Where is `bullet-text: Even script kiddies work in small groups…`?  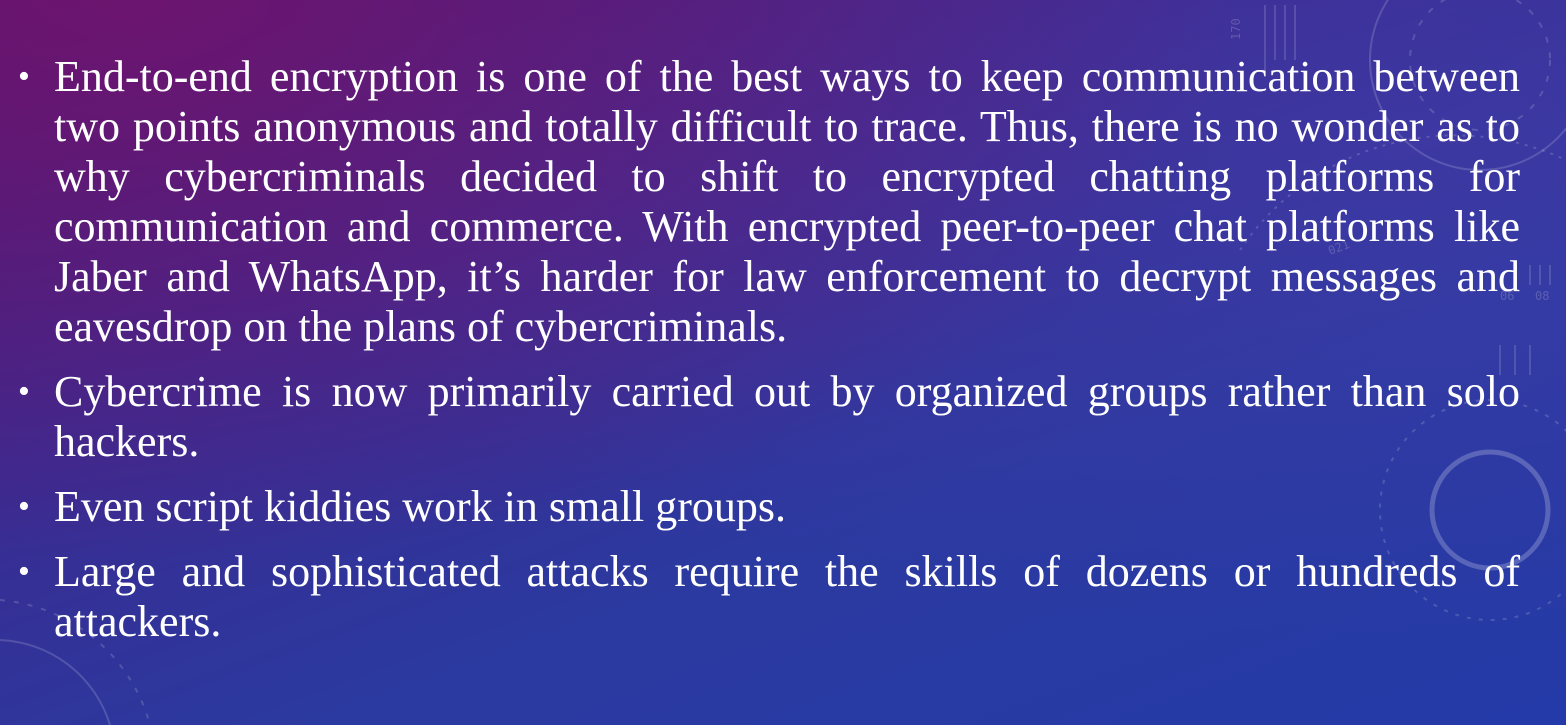 bullet-text: Even script kiddies work in small groups… is located at coordinates (420, 506).